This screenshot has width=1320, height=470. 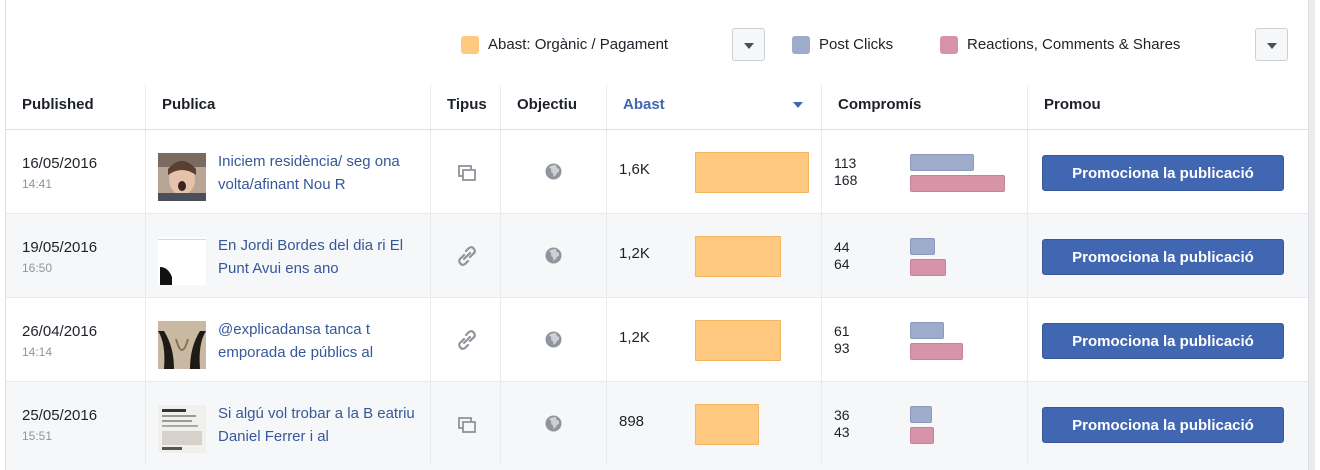 I want to click on post-clicks-value: 36, so click(x=842, y=415).